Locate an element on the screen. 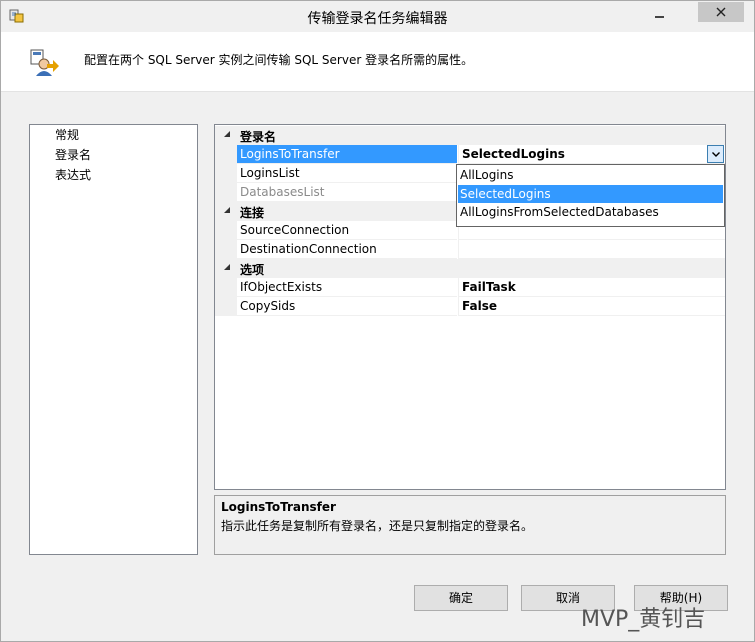  nav-item-expressions: 表达式 is located at coordinates (73, 175).